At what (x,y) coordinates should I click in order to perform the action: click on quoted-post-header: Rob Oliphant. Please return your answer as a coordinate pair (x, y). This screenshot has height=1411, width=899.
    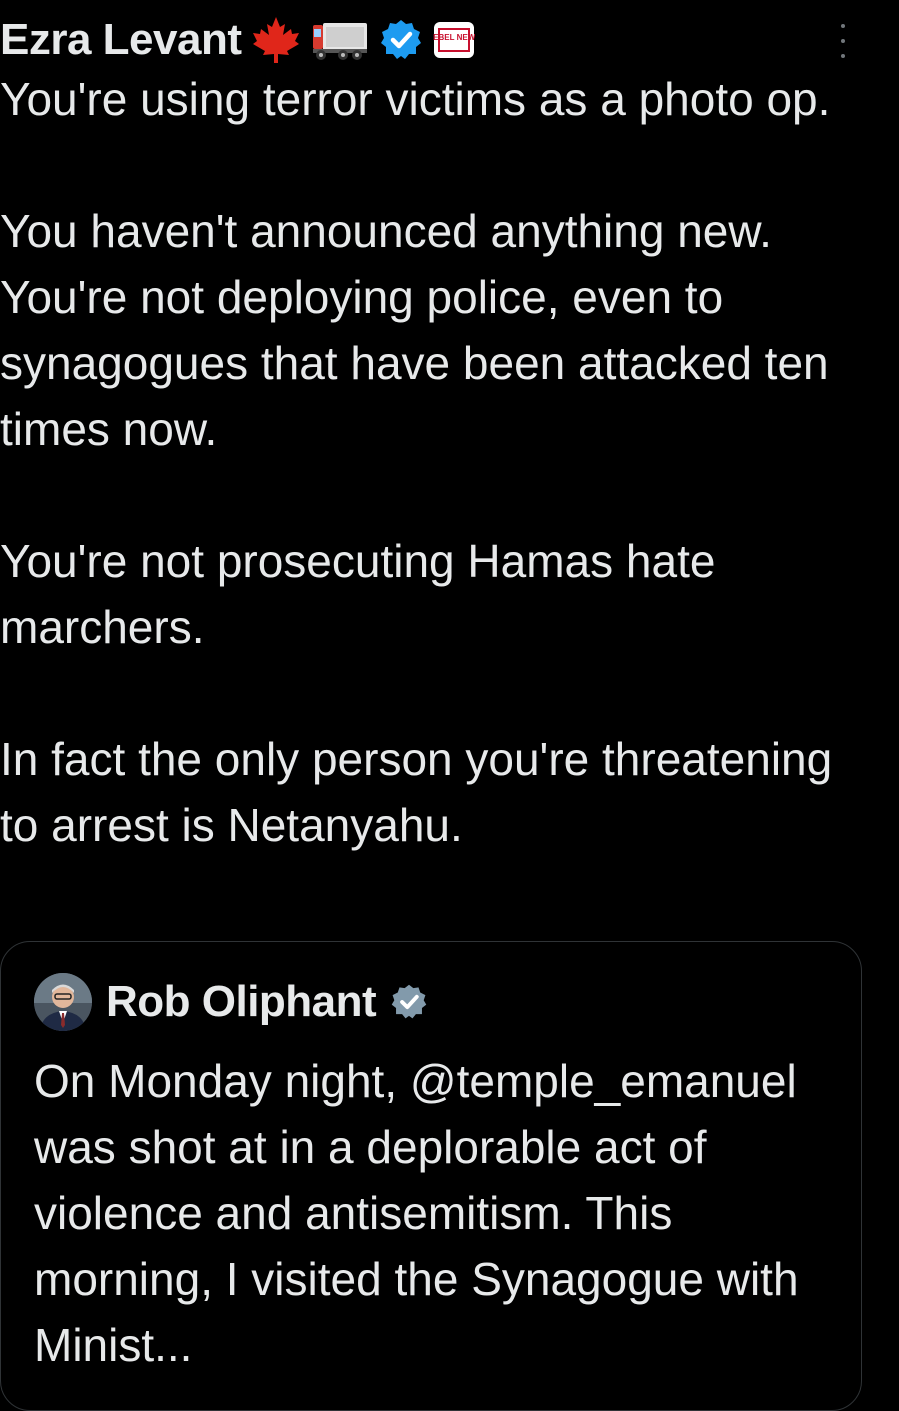
    Looking at the image, I should click on (231, 1002).